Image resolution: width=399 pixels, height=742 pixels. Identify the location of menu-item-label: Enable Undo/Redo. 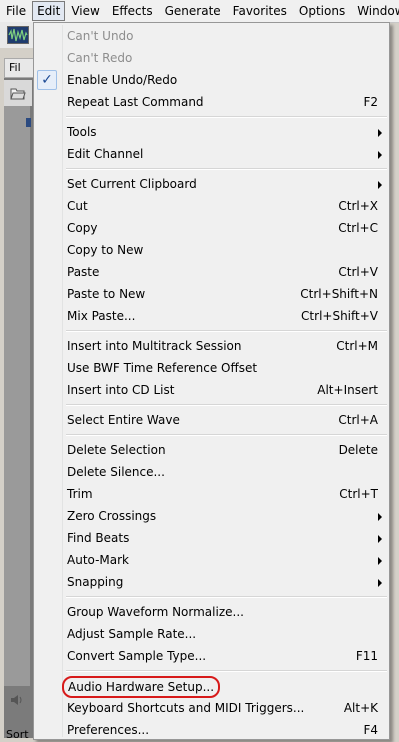
(122, 80).